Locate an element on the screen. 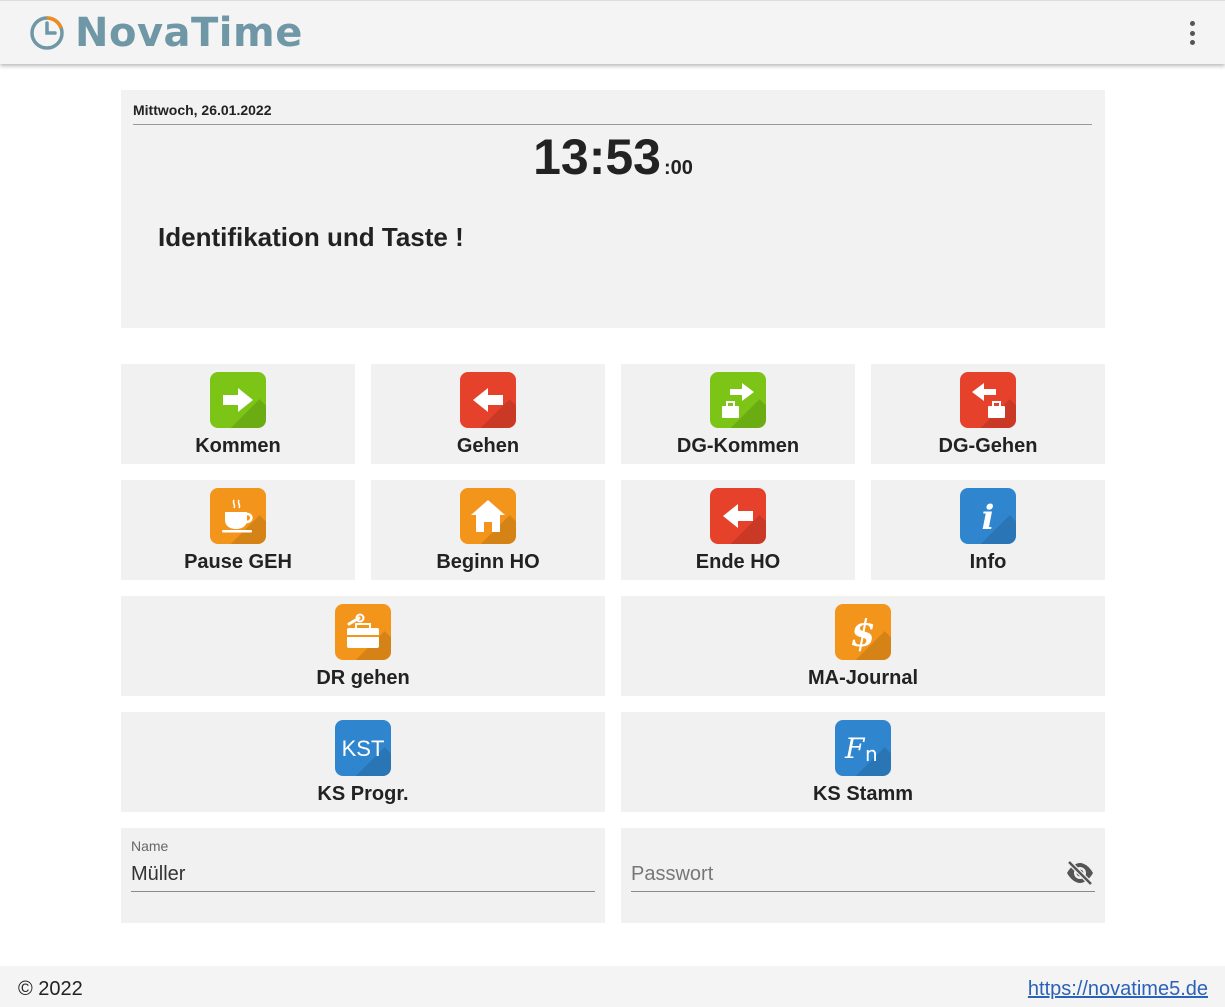  kst-icon-text: KST is located at coordinates (363, 748).